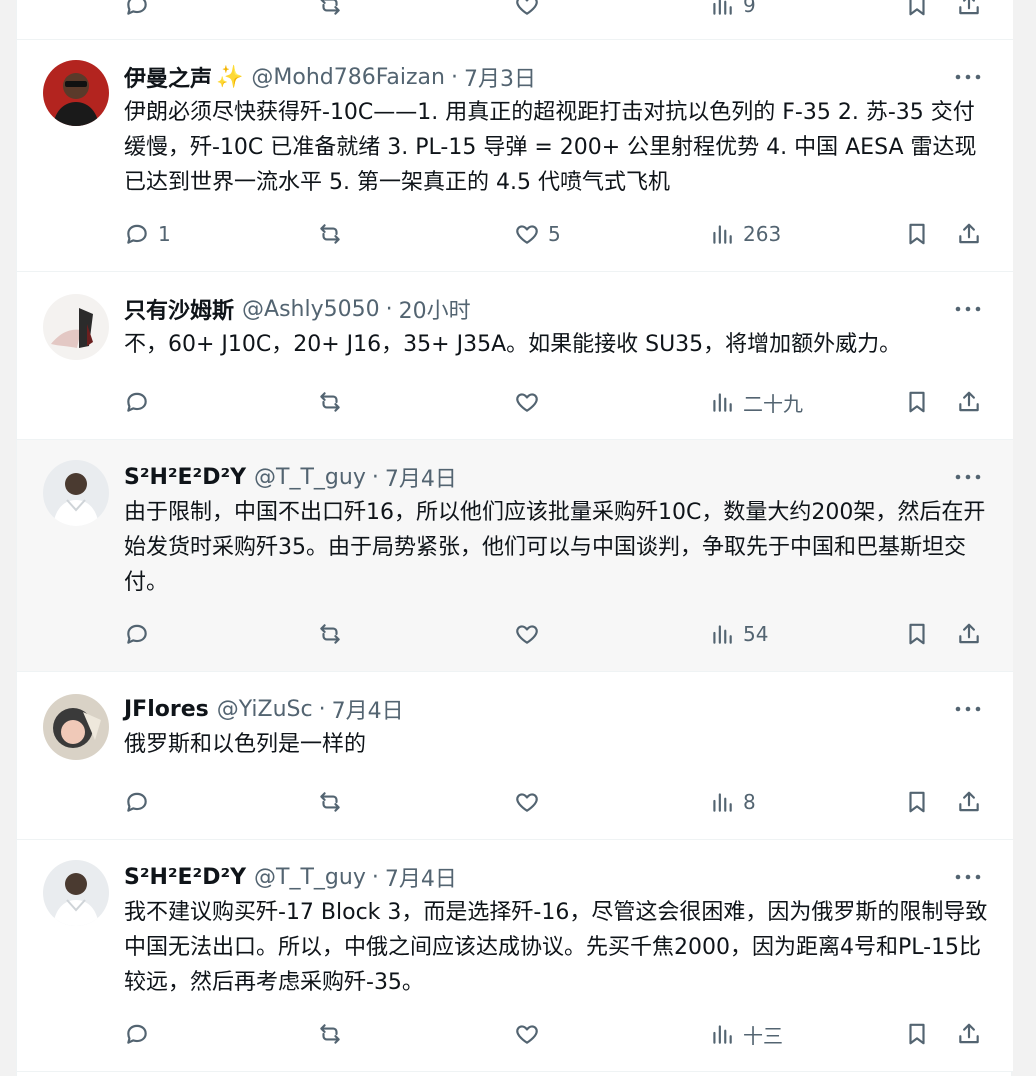 The width and height of the screenshot is (1036, 1076). I want to click on user-handle: @YiZuSc, so click(265, 709).